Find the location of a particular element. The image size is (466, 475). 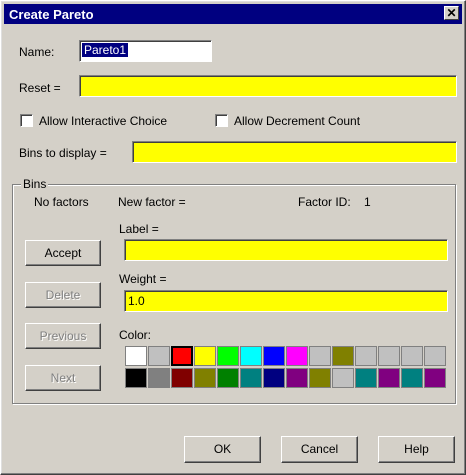

delete-button-label: Delete is located at coordinates (63, 295).